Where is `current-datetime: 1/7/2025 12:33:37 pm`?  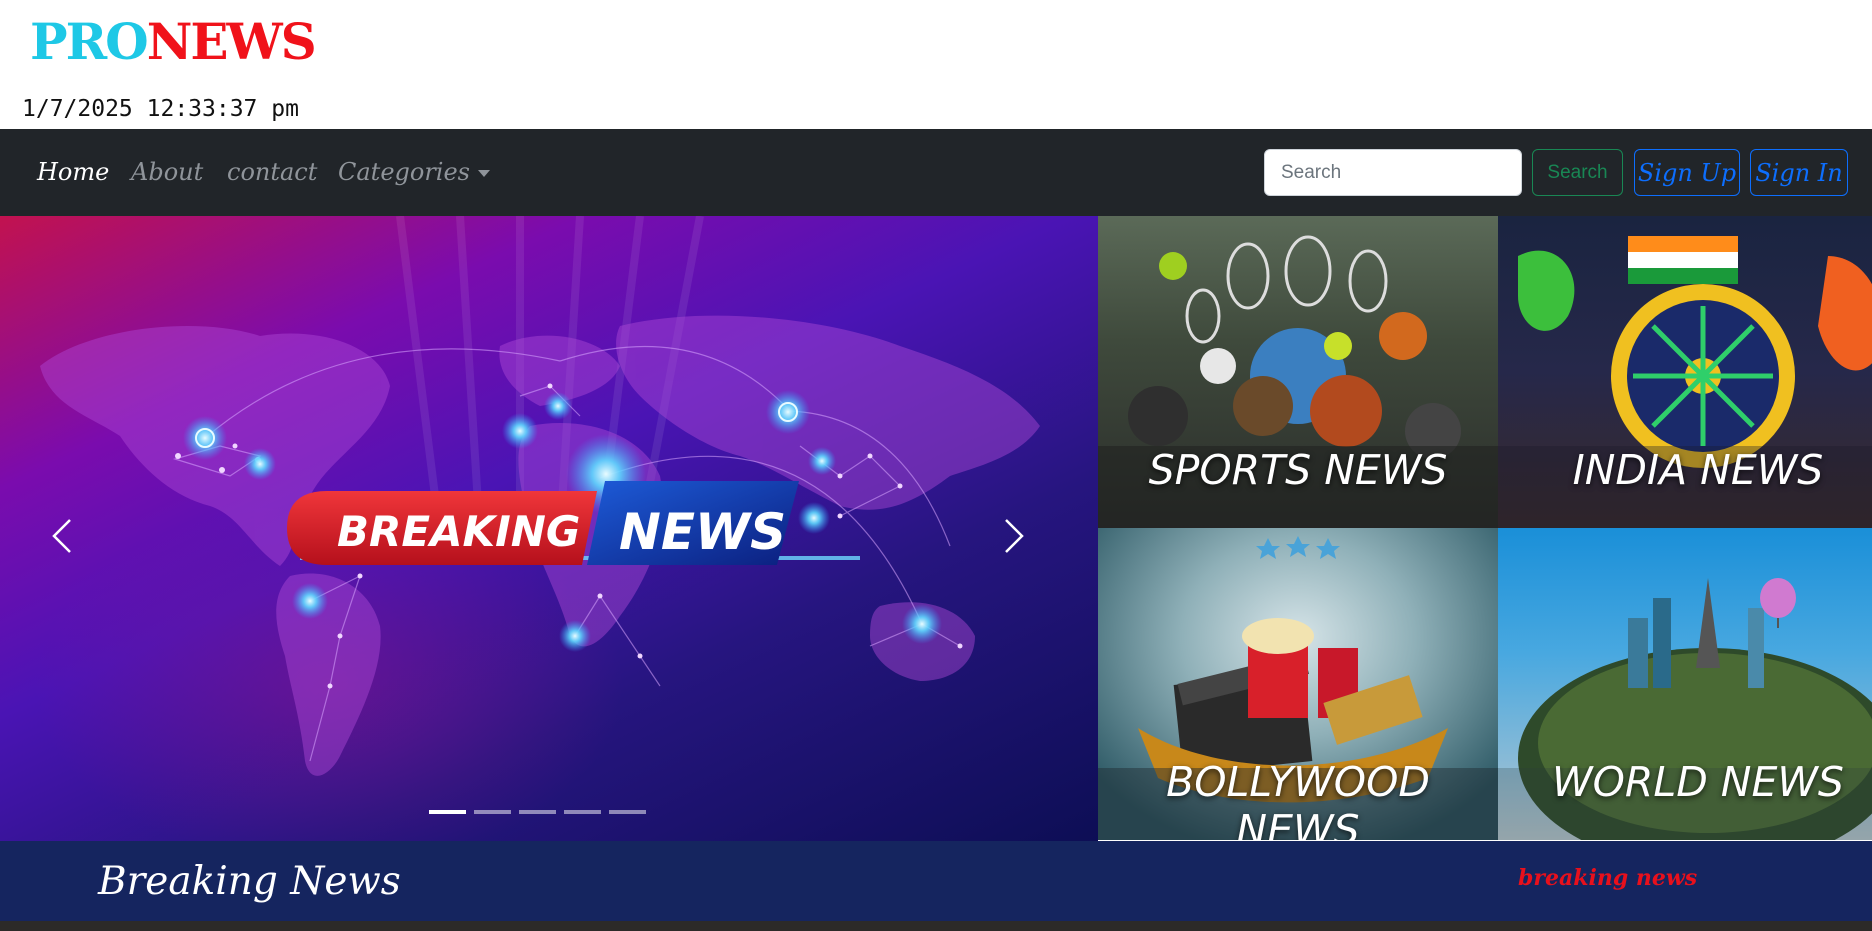
current-datetime: 1/7/2025 12:33:37 pm is located at coordinates (160, 109).